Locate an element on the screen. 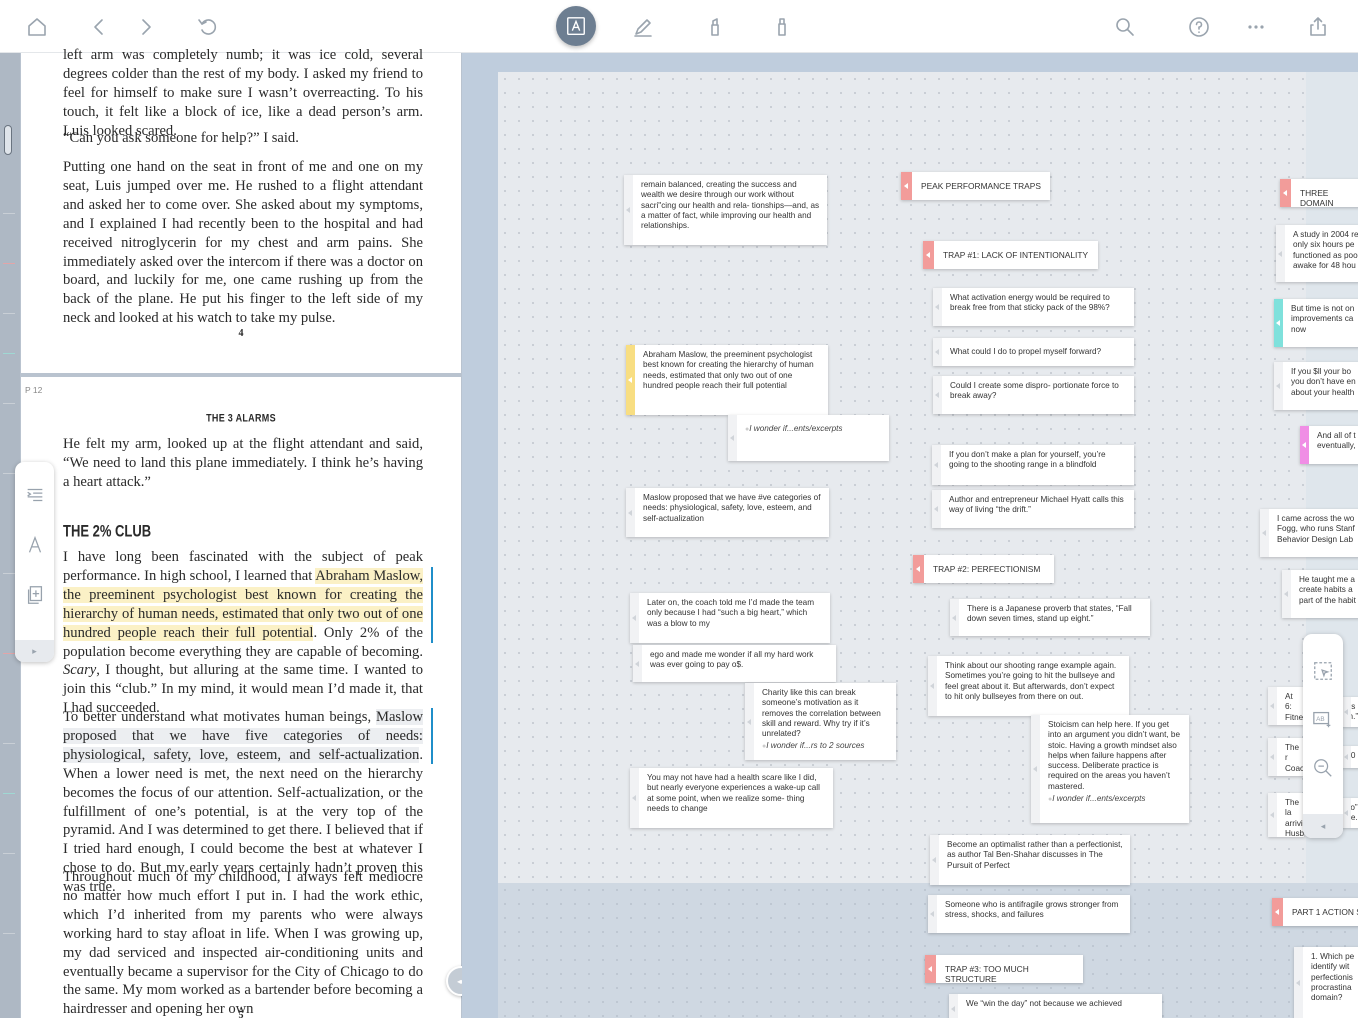 The width and height of the screenshot is (1358, 1018). help-icon is located at coordinates (1199, 27).